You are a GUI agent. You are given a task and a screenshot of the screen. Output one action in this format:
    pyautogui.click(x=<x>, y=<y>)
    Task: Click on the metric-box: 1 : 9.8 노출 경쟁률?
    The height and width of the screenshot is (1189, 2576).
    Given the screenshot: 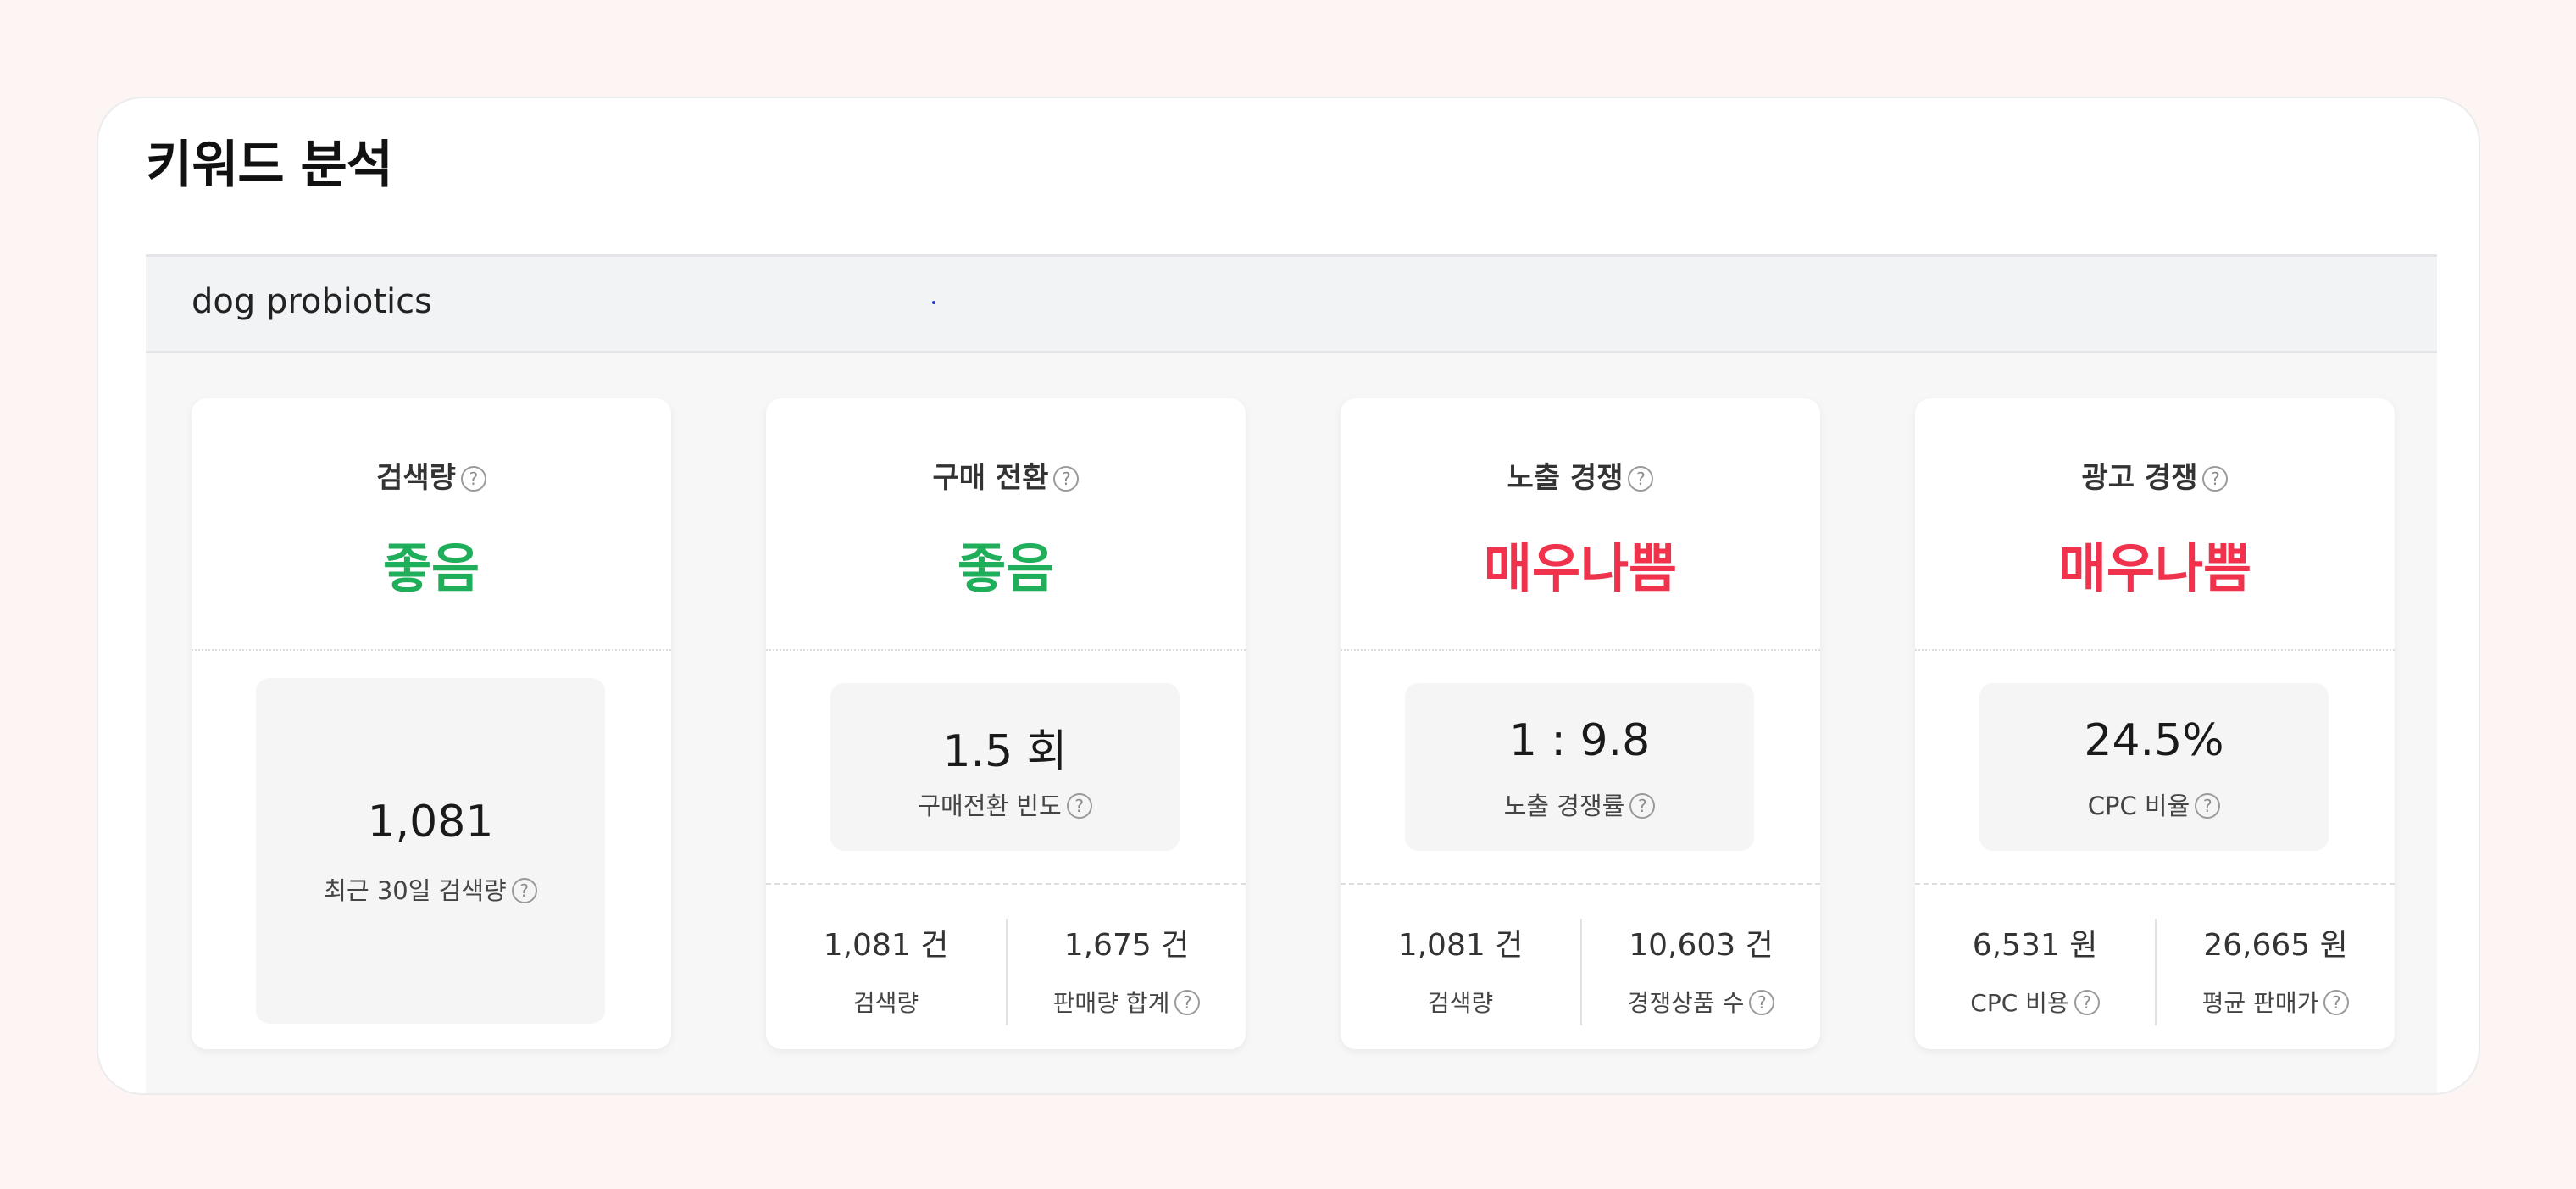 What is the action you would take?
    pyautogui.click(x=1579, y=767)
    